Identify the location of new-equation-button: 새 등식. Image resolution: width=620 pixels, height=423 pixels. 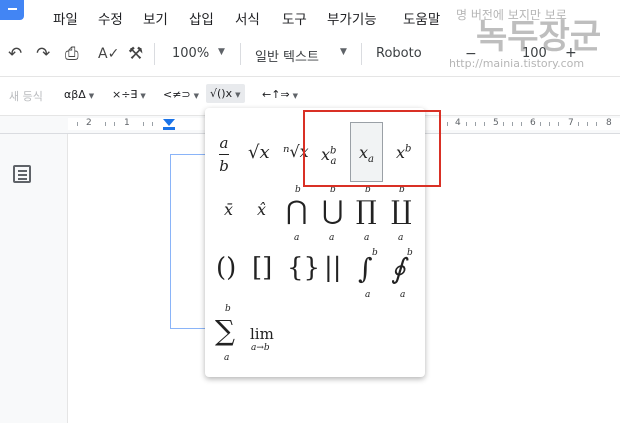
(26, 96).